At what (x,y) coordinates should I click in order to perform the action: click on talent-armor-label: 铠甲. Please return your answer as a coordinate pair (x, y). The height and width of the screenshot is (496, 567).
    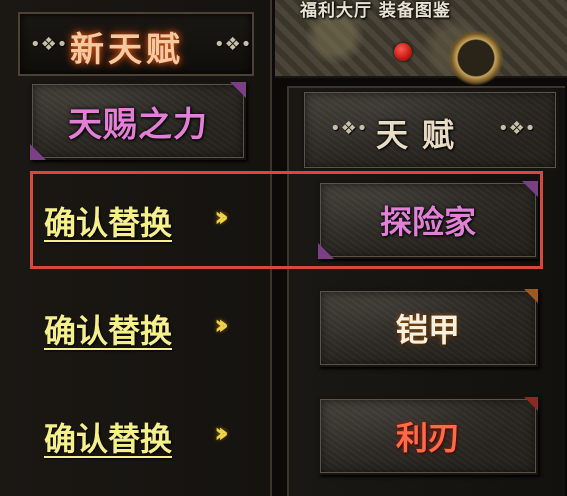
    Looking at the image, I should click on (427, 330).